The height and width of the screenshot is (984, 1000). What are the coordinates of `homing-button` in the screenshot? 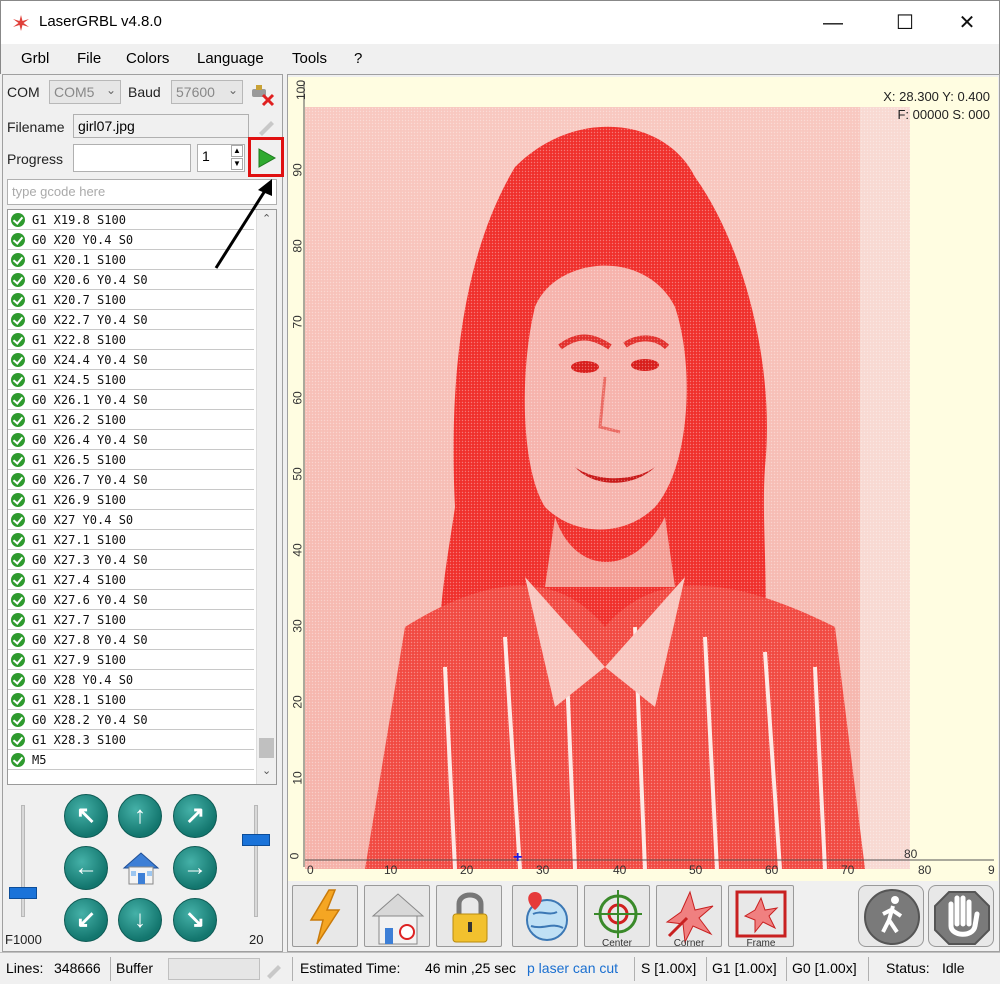 It's located at (397, 916).